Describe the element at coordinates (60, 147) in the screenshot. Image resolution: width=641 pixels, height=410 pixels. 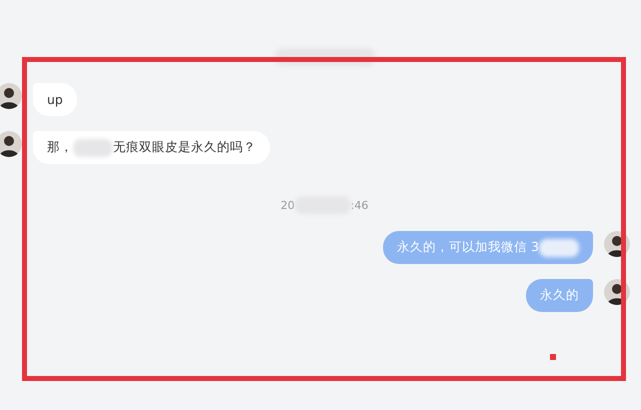
I see `message-text: 那，` at that location.